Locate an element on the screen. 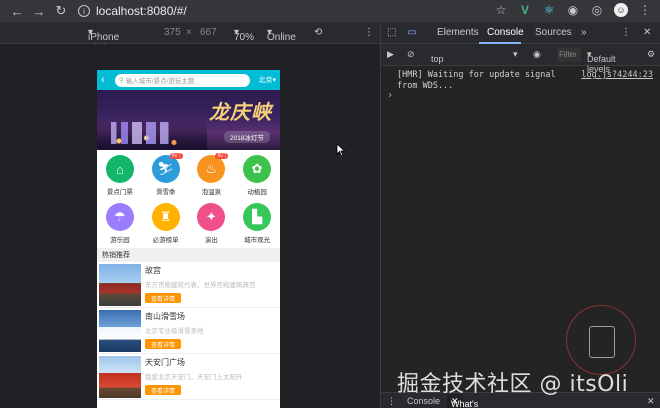  category-item: ♜ 必游榜单 is located at coordinates (166, 223).